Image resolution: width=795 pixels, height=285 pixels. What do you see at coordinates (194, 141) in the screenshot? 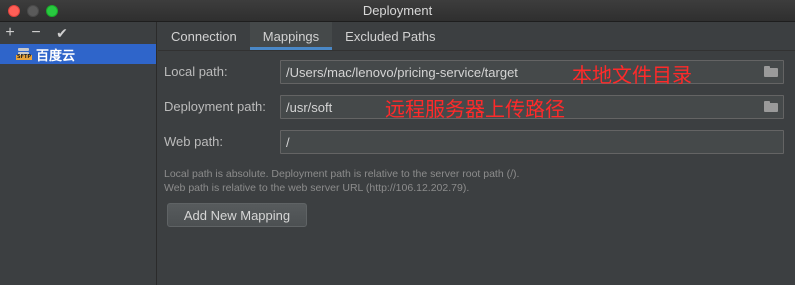
I see `web-path-label: Web path:` at bounding box center [194, 141].